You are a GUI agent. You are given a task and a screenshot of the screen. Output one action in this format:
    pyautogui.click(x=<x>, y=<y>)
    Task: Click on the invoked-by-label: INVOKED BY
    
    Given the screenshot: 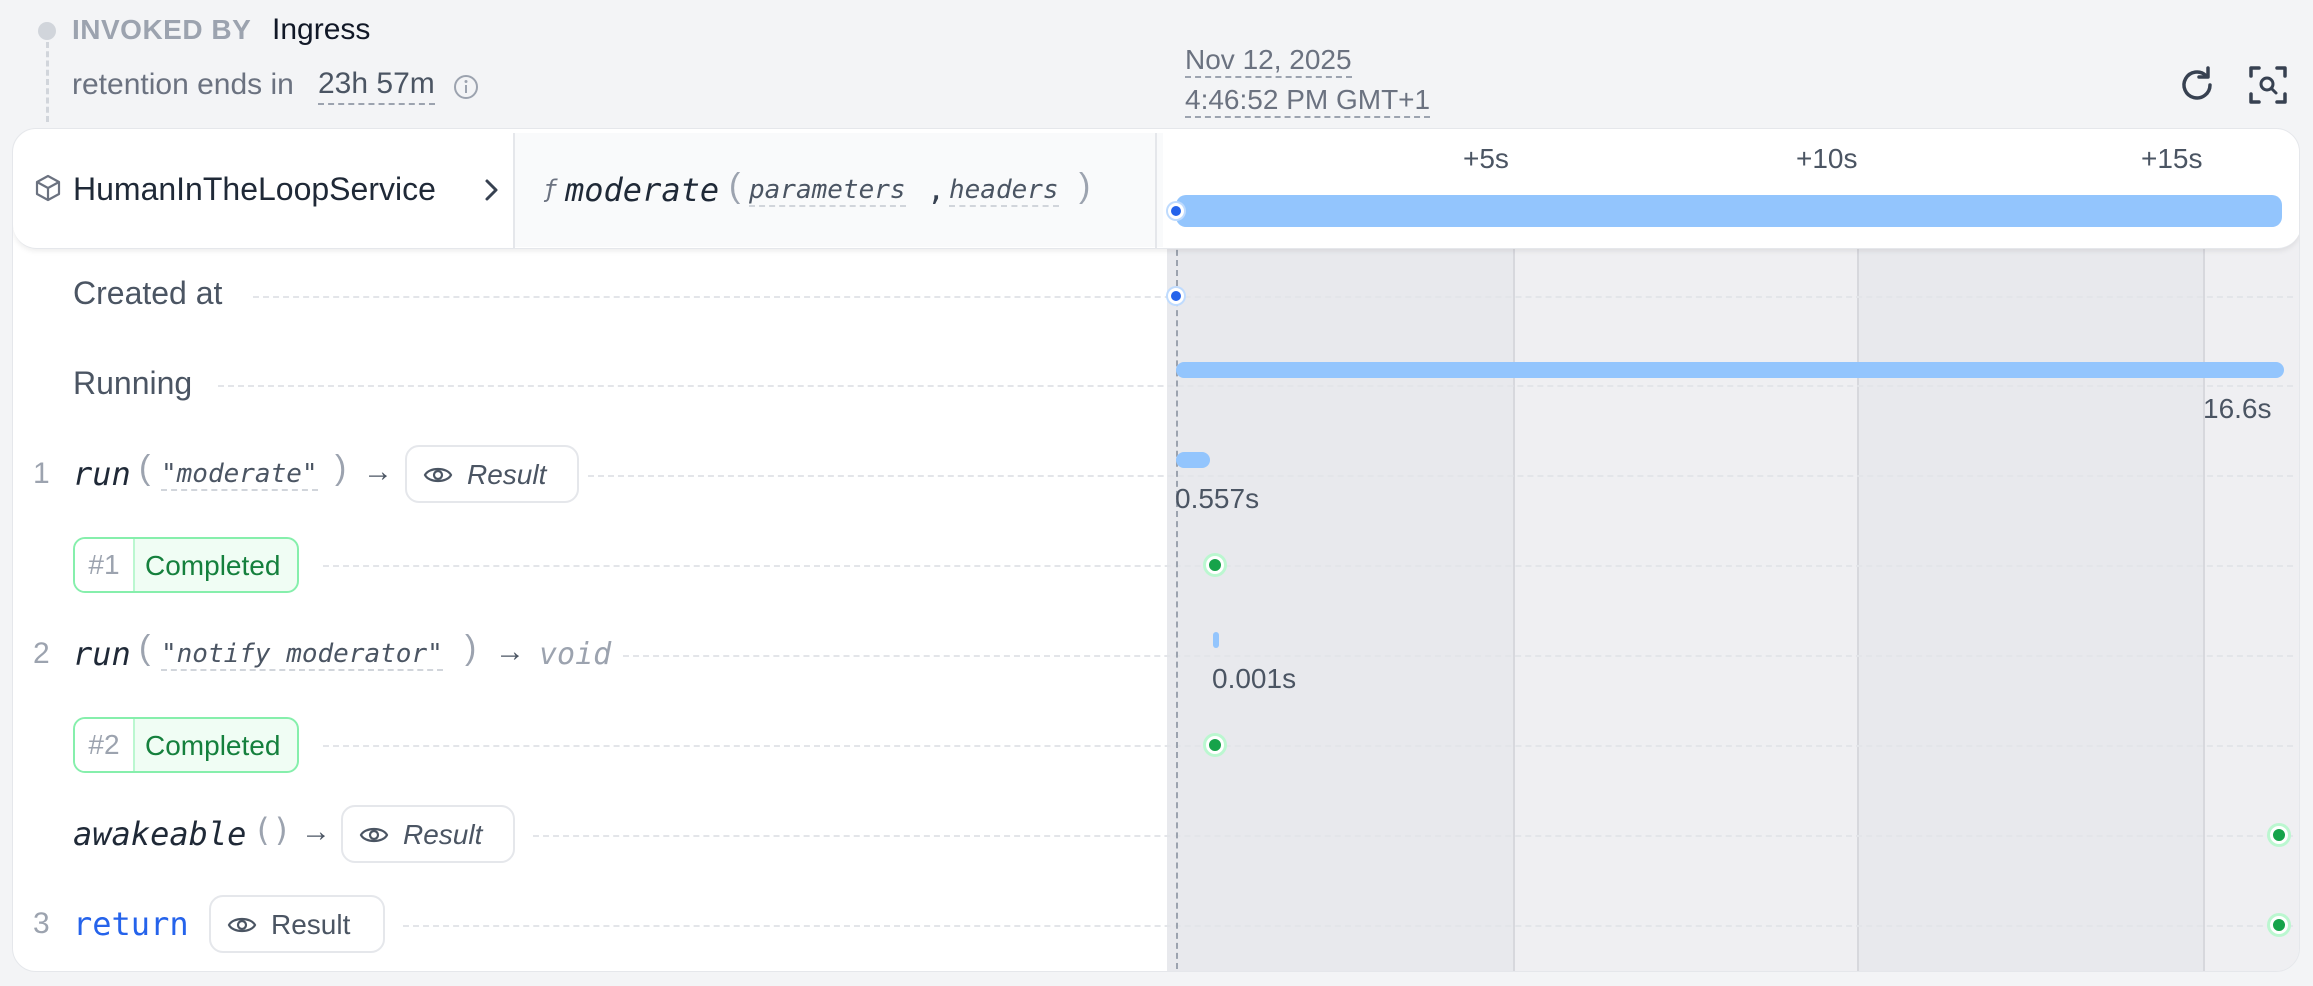 What is the action you would take?
    pyautogui.click(x=162, y=29)
    